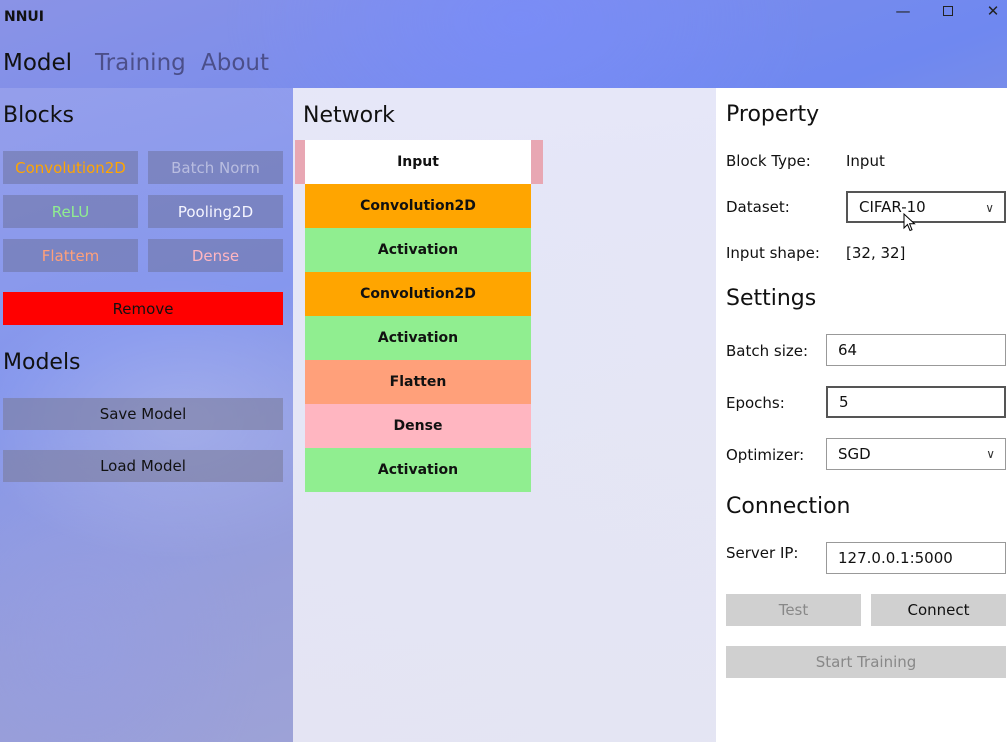  What do you see at coordinates (916, 454) in the screenshot?
I see `optimizer-select: SGD ∨` at bounding box center [916, 454].